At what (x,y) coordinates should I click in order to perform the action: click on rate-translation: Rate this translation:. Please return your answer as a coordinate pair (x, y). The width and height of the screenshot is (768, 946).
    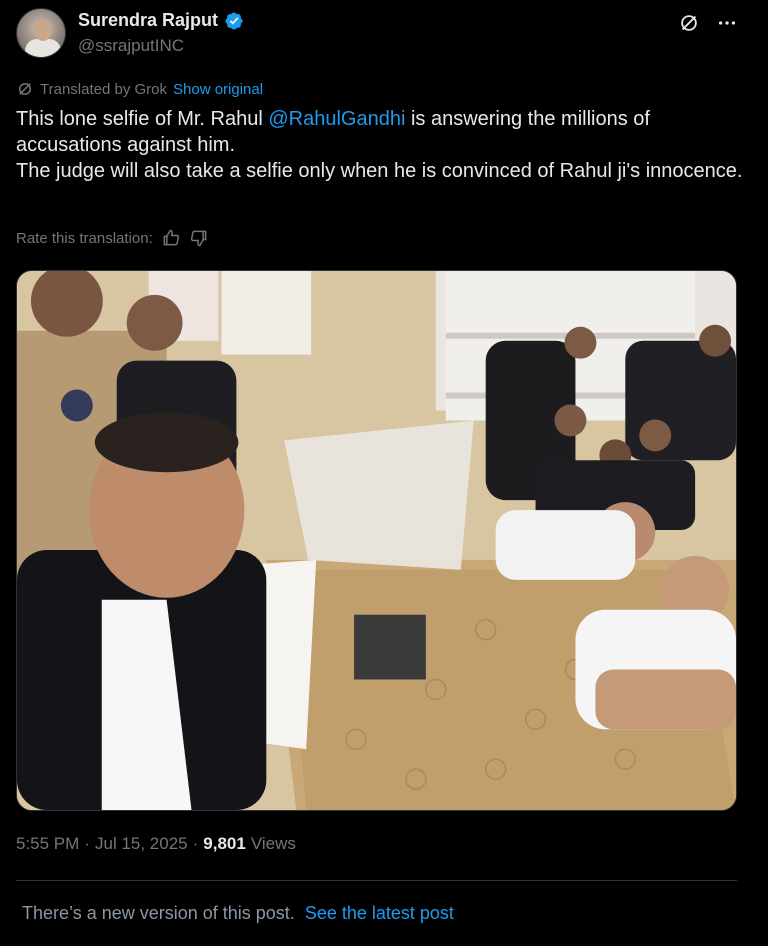
    Looking at the image, I should click on (112, 238).